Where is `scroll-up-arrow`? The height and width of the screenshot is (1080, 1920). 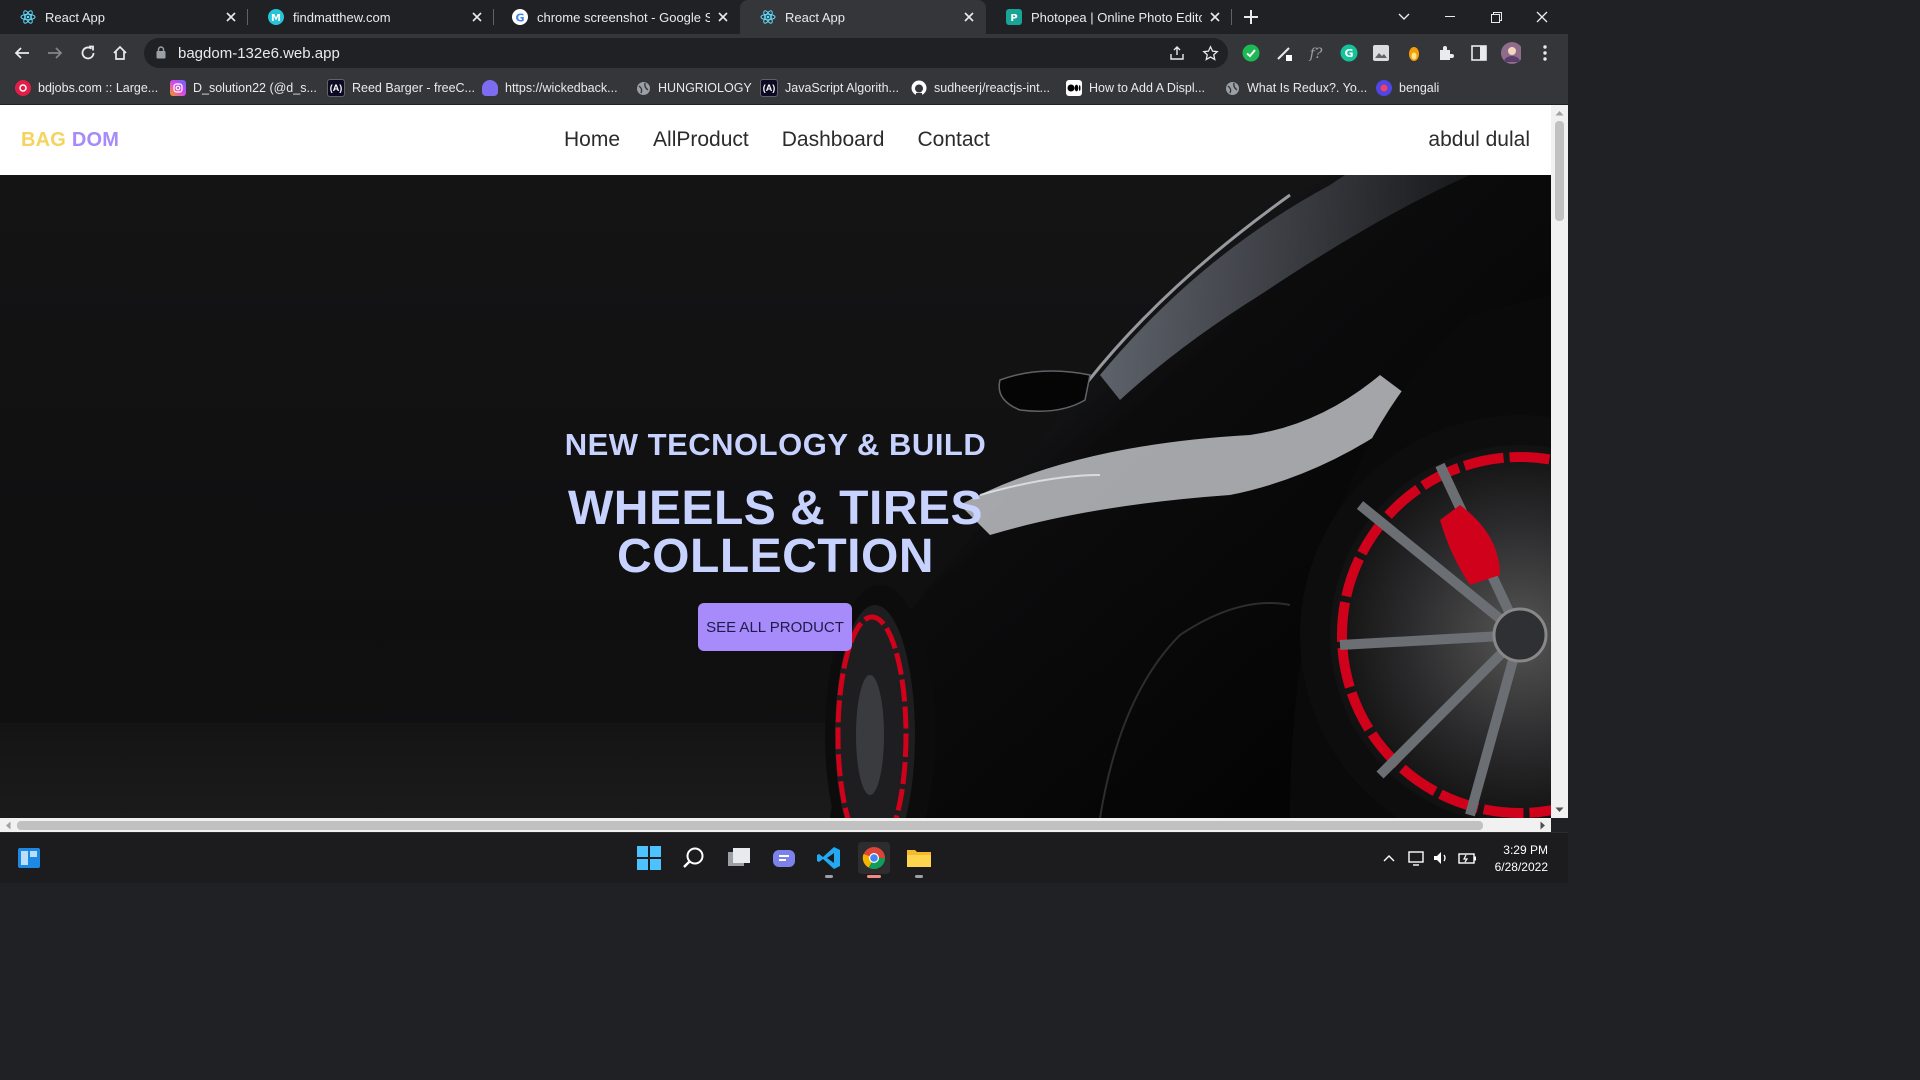 scroll-up-arrow is located at coordinates (1559, 113).